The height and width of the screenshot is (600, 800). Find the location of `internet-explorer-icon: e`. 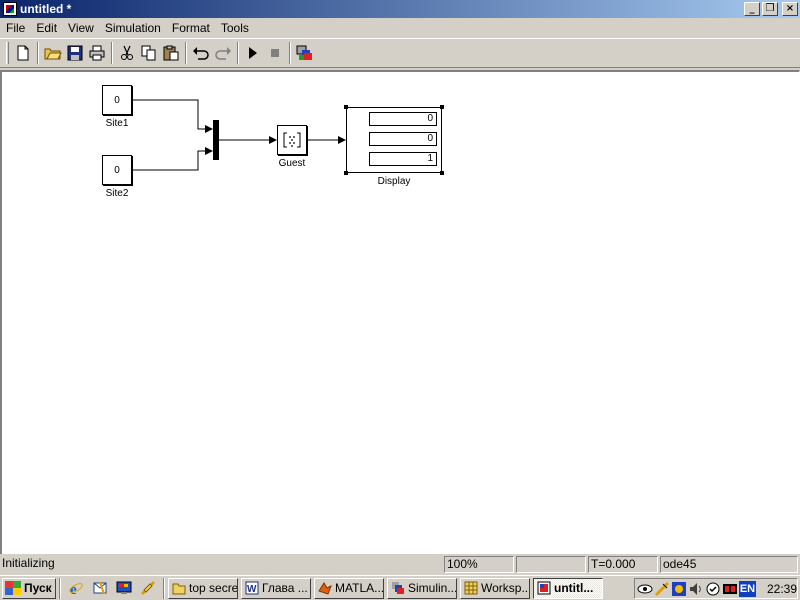

internet-explorer-icon: e is located at coordinates (76, 588).